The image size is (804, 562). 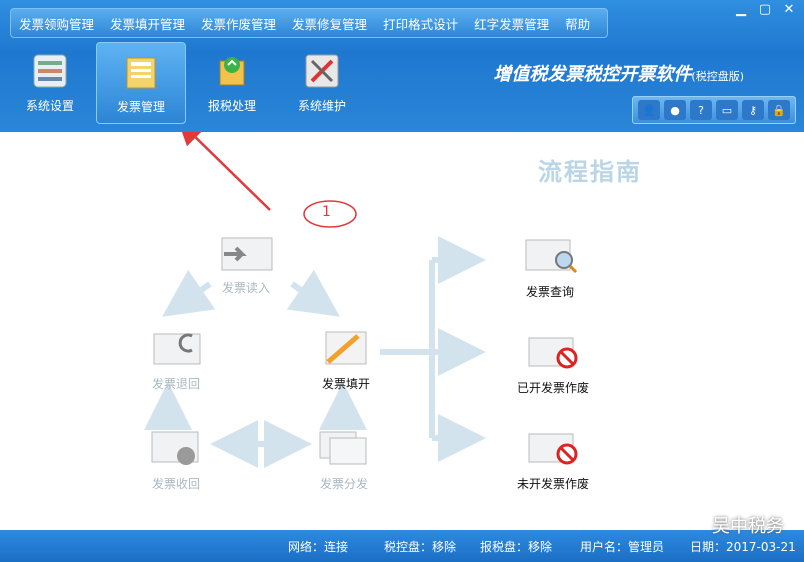 I want to click on node-invoice-recover: 发票收回, so click(x=176, y=460).